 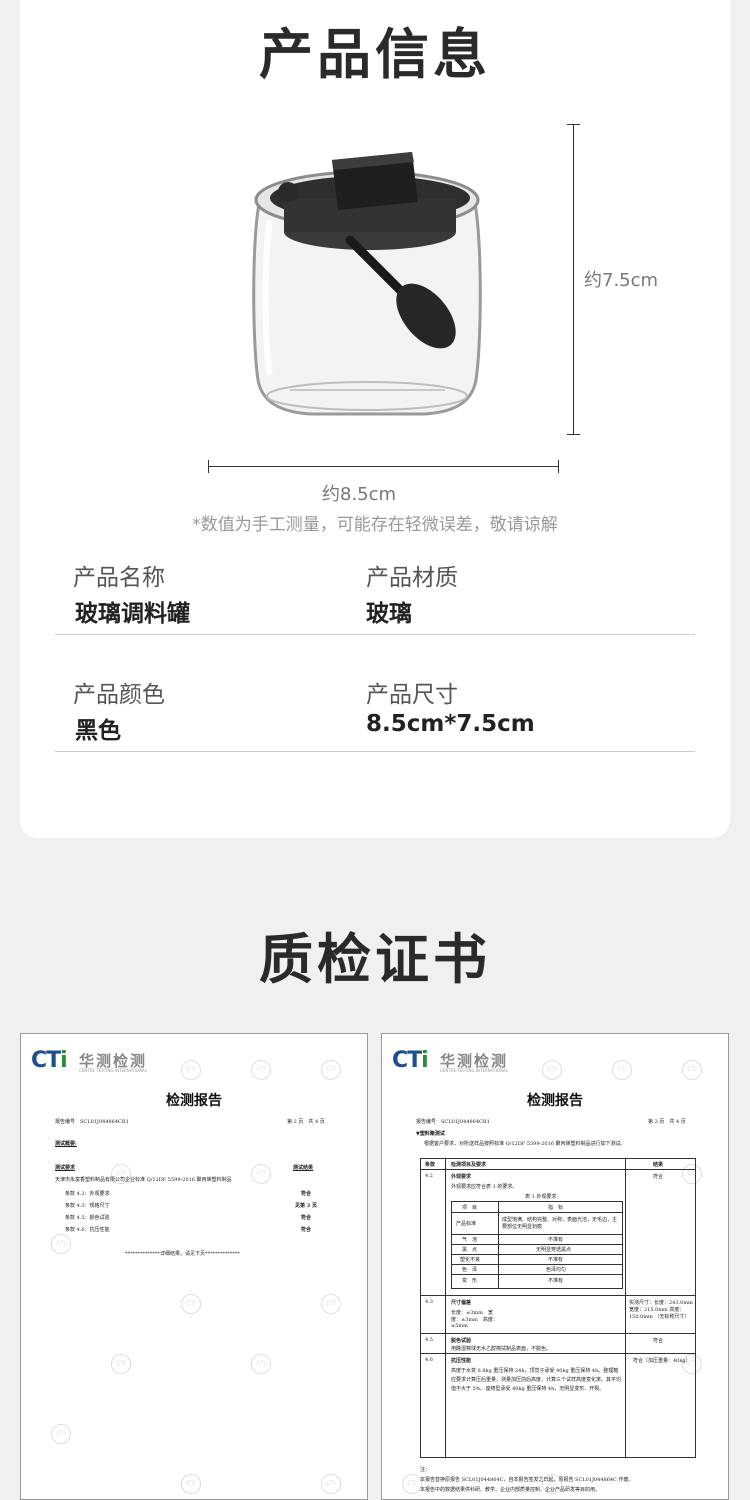 What do you see at coordinates (573, 434) in the screenshot?
I see `height-dimension-cap-bottom` at bounding box center [573, 434].